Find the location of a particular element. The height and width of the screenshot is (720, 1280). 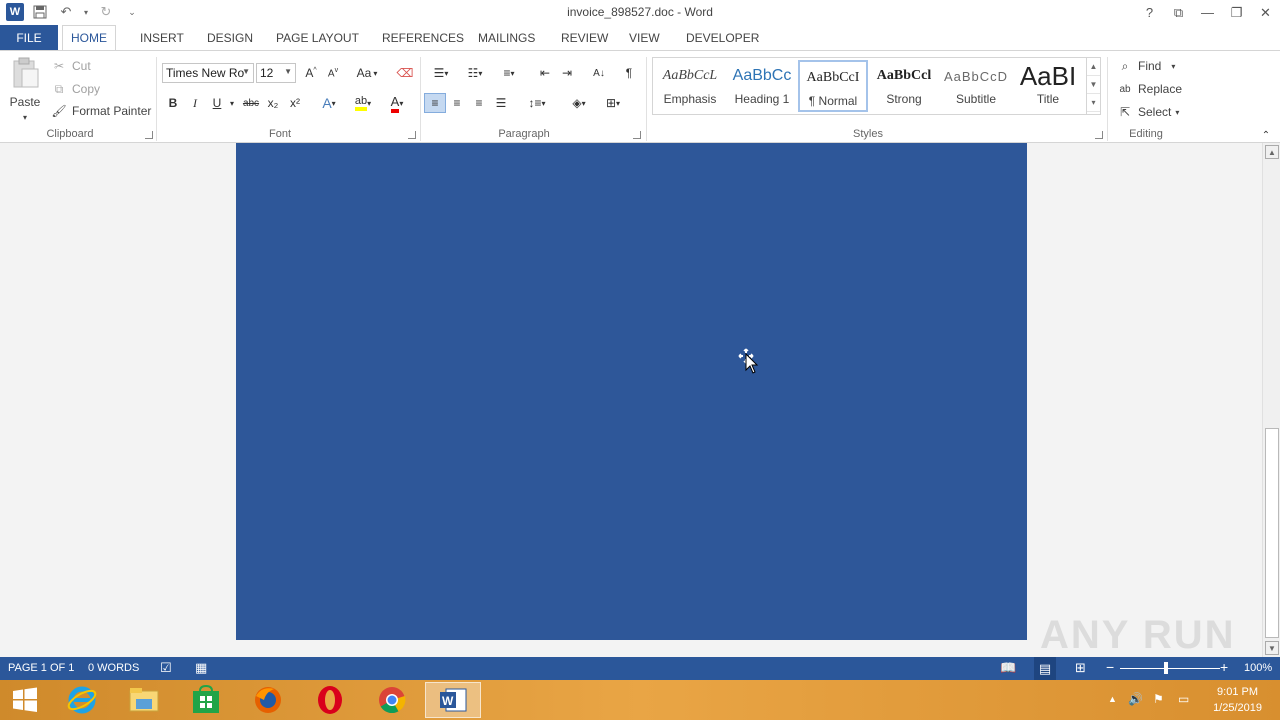

help-button: ? is located at coordinates (1149, 12).